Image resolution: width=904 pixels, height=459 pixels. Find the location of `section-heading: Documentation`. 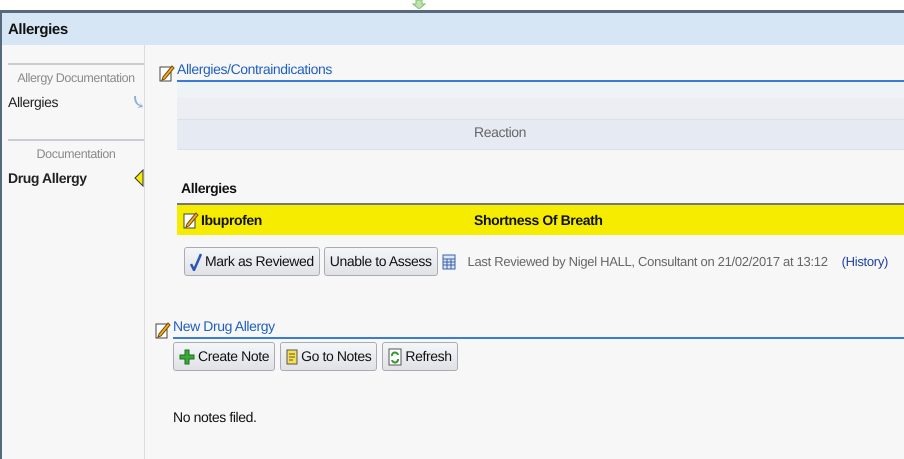

section-heading: Documentation is located at coordinates (76, 151).